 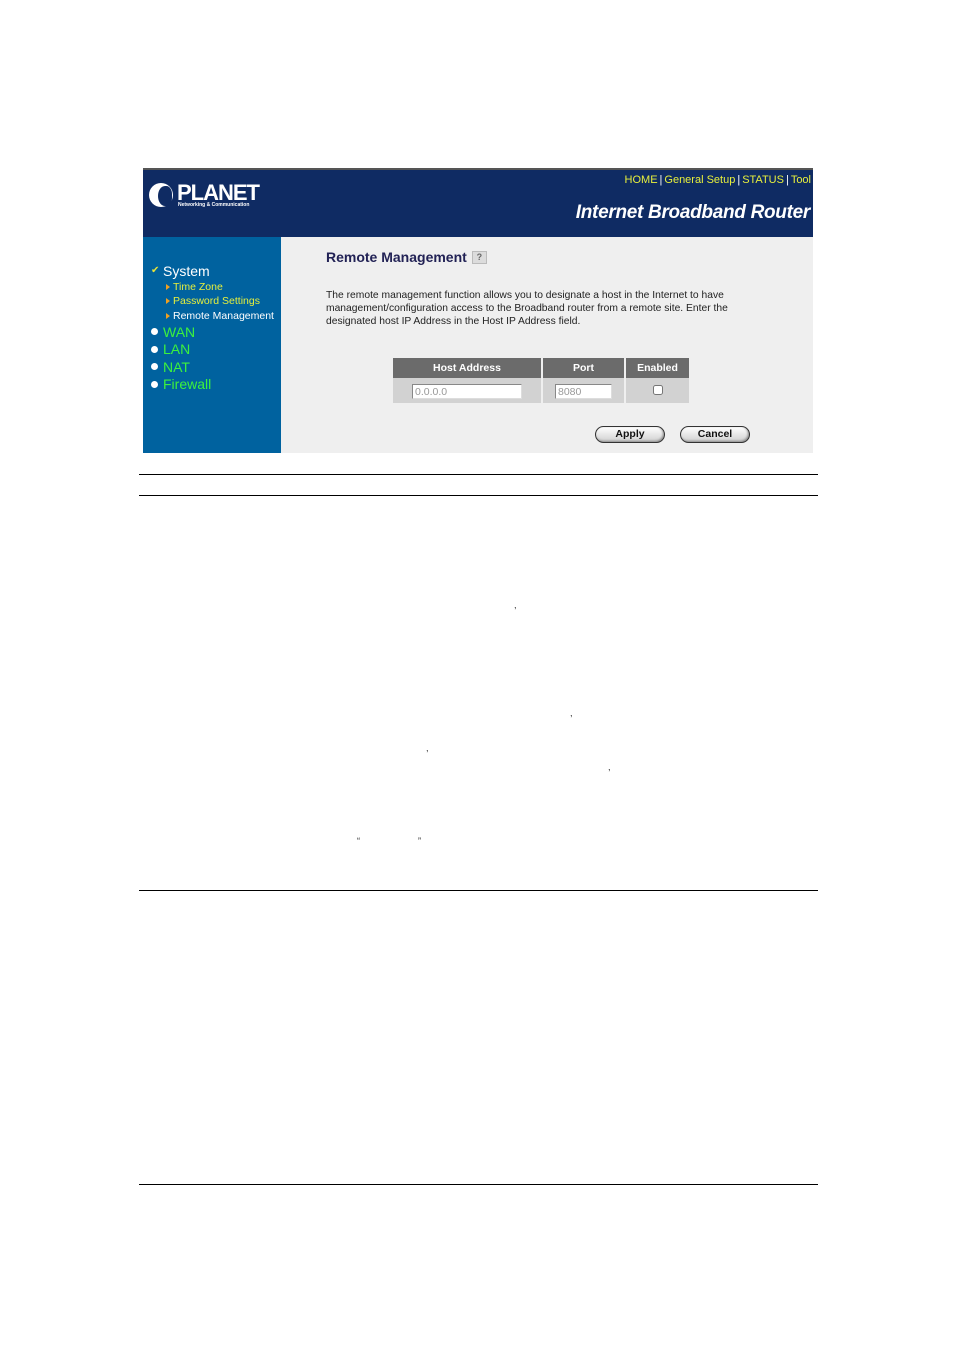 I want to click on nav-tool: Tool, so click(x=801, y=180).